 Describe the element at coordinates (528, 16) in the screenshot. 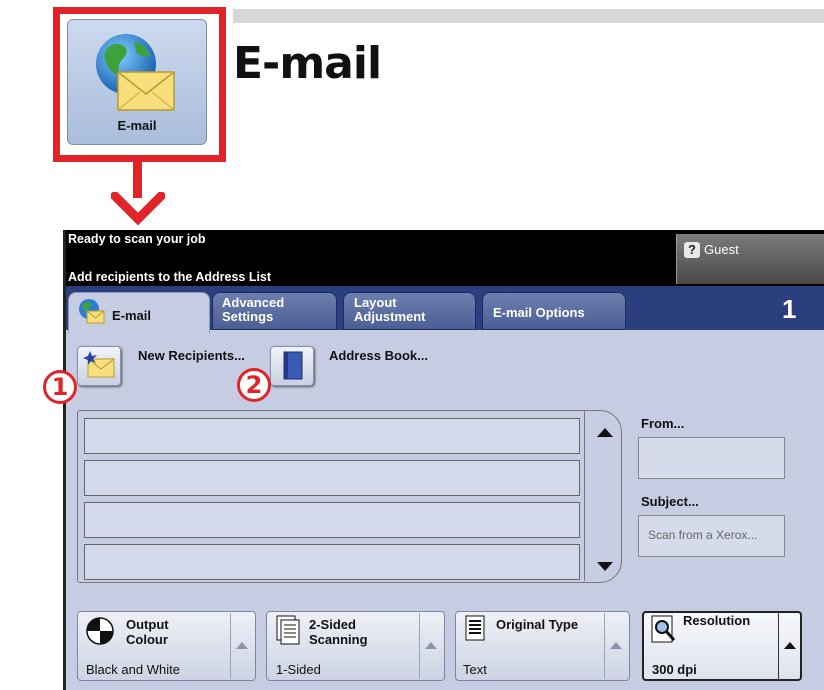

I see `header-bar` at that location.